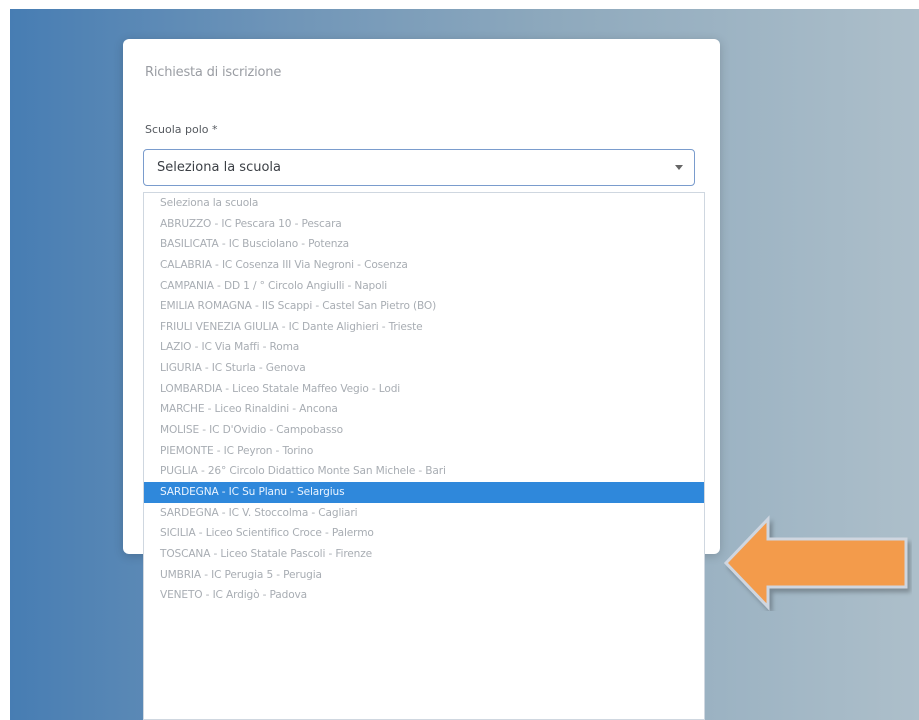  I want to click on dropdown-option-selected: SARDEGNA - IC Su Planu - Selargius, so click(424, 492).